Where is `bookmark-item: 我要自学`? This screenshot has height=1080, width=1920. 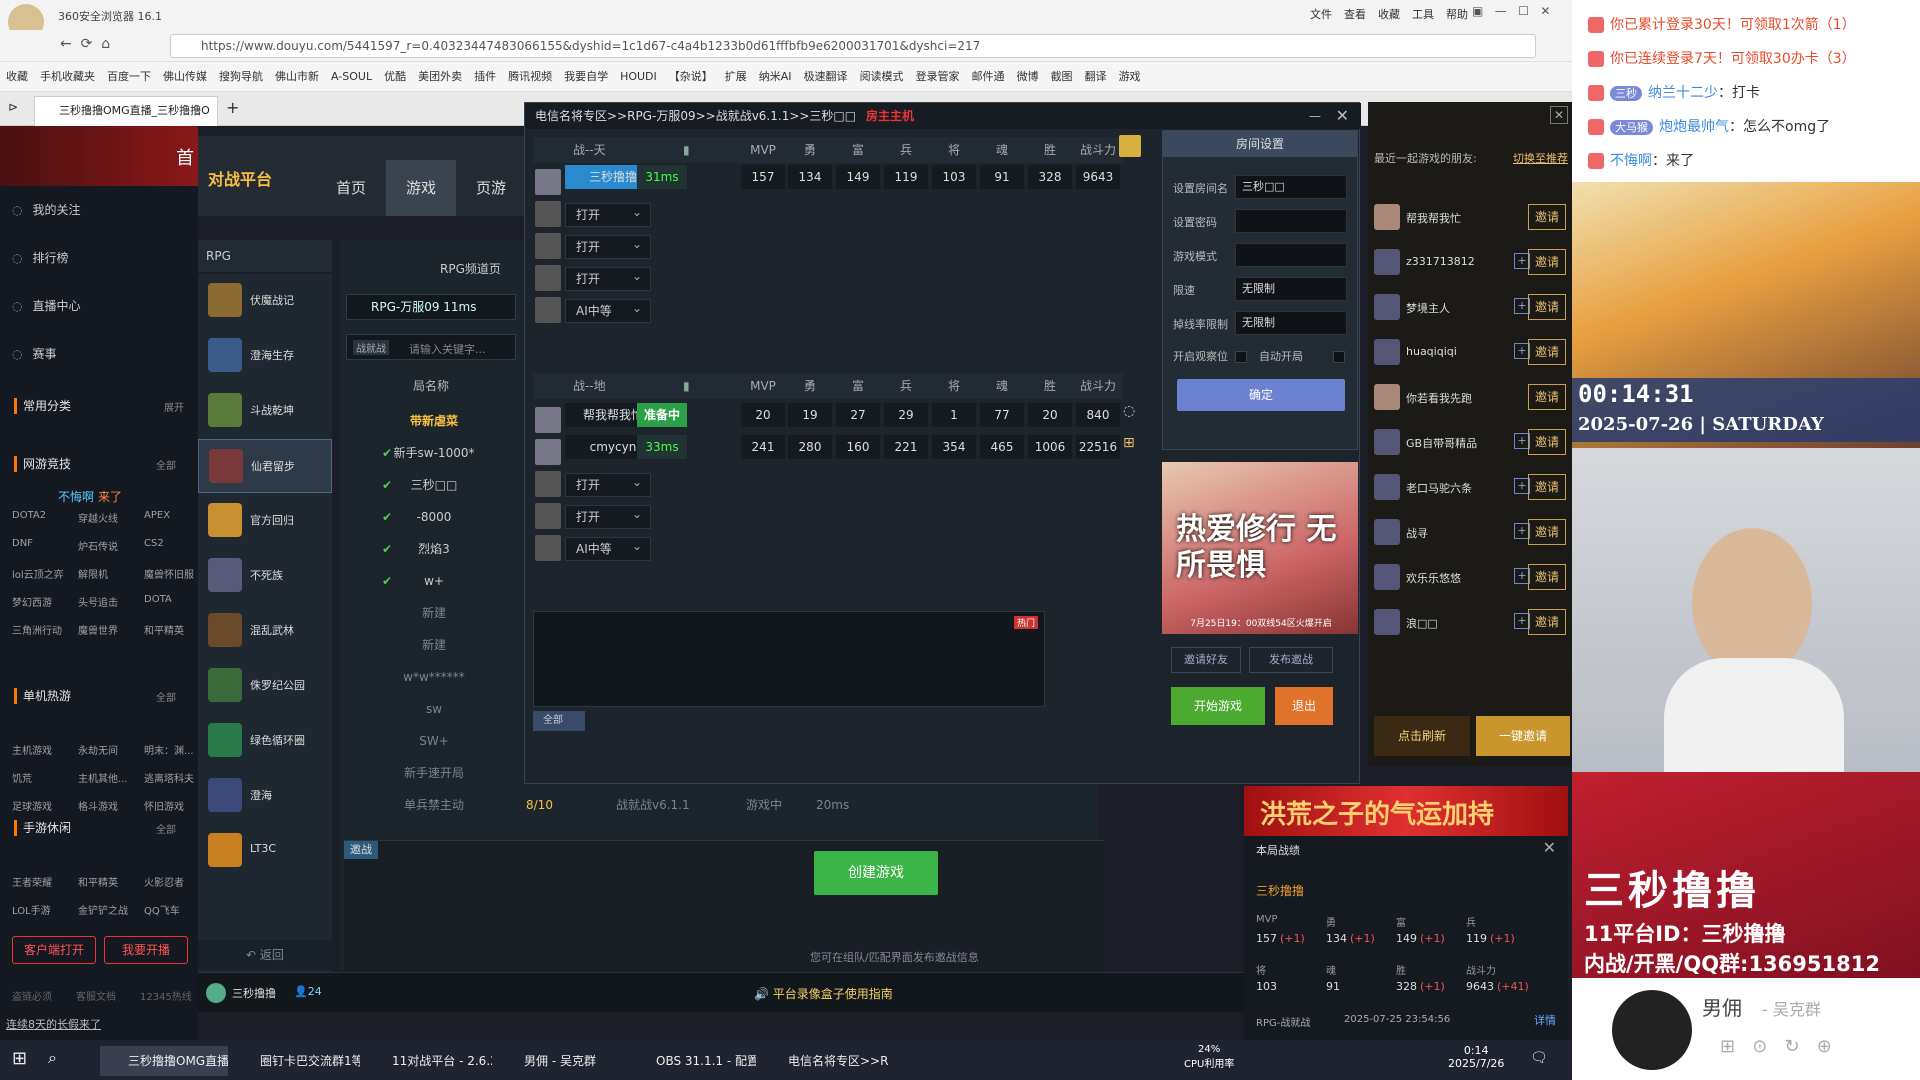 bookmark-item: 我要自学 is located at coordinates (586, 76).